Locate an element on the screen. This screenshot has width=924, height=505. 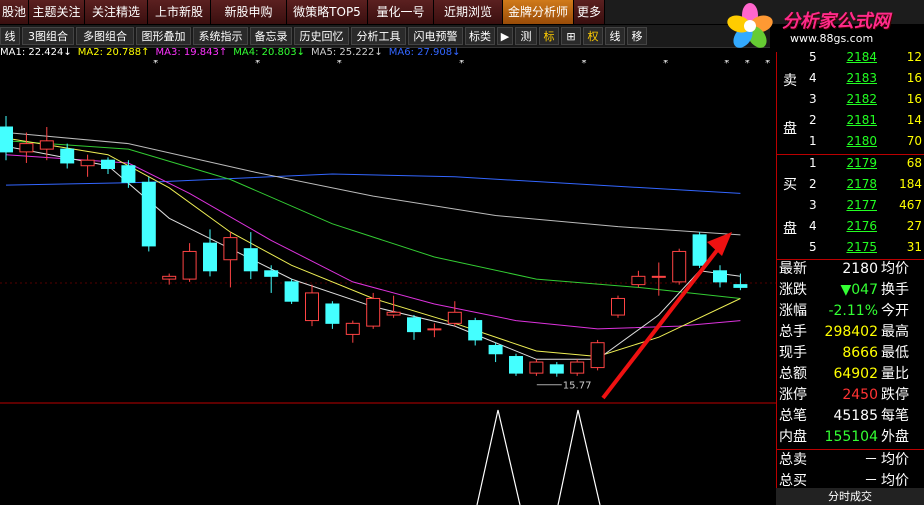
toolbar-button: 图形叠加 is located at coordinates (163, 36).